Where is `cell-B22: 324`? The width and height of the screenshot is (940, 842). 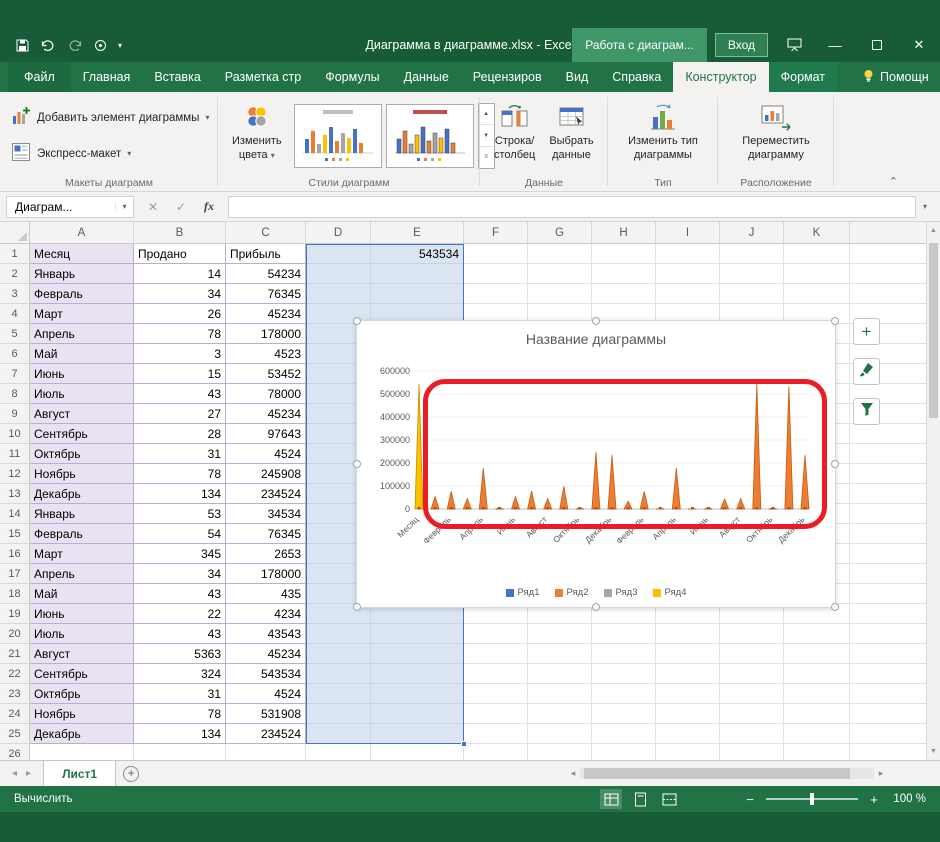
cell-B22: 324 is located at coordinates (180, 674).